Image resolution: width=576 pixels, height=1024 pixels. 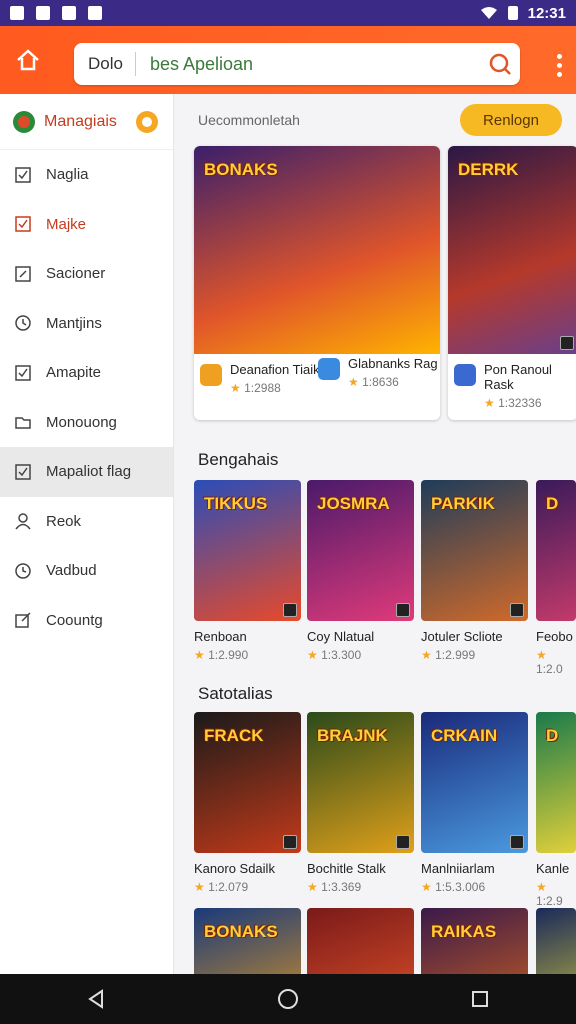 I want to click on game-tile: JOSMRA Coy Nlatual ★ 1:3.300, so click(x=360, y=571).